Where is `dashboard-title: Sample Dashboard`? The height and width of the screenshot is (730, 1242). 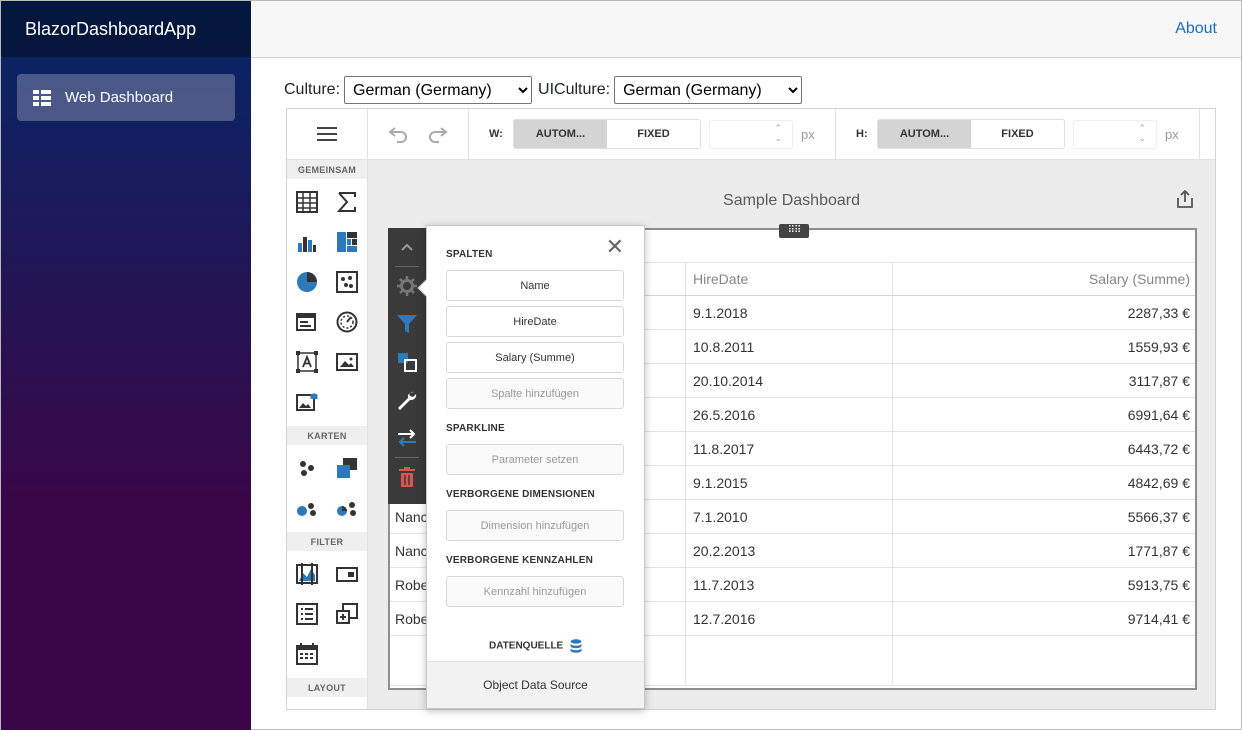
dashboard-title: Sample Dashboard is located at coordinates (791, 200).